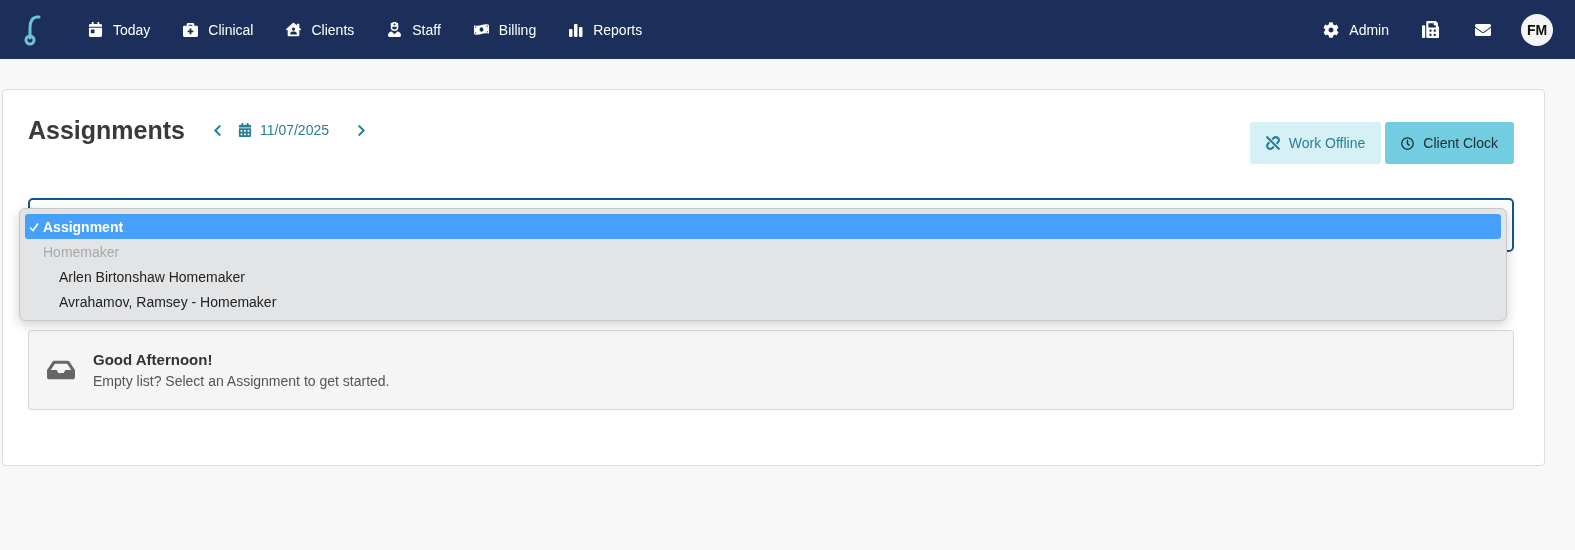 The image size is (1575, 550). Describe the element at coordinates (217, 130) in the screenshot. I see `previous-day-icon` at that location.